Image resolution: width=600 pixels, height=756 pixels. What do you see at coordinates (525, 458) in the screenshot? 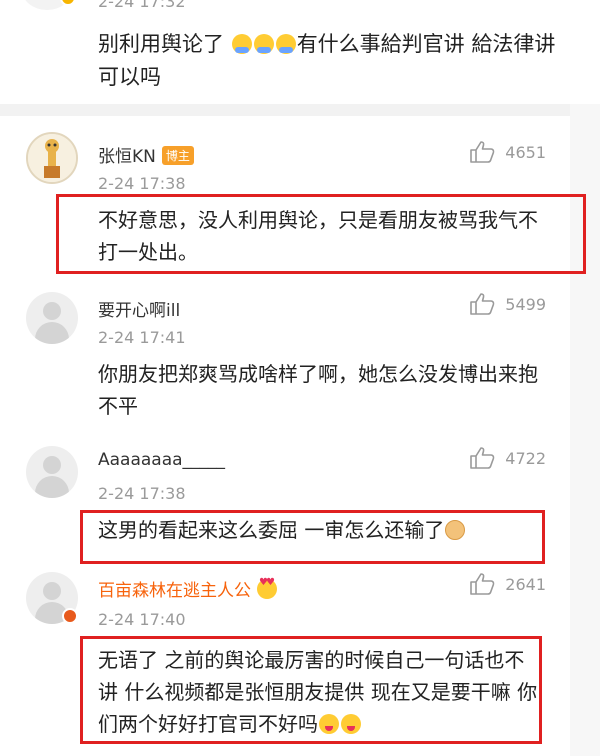
I see `like-count: 4722` at bounding box center [525, 458].